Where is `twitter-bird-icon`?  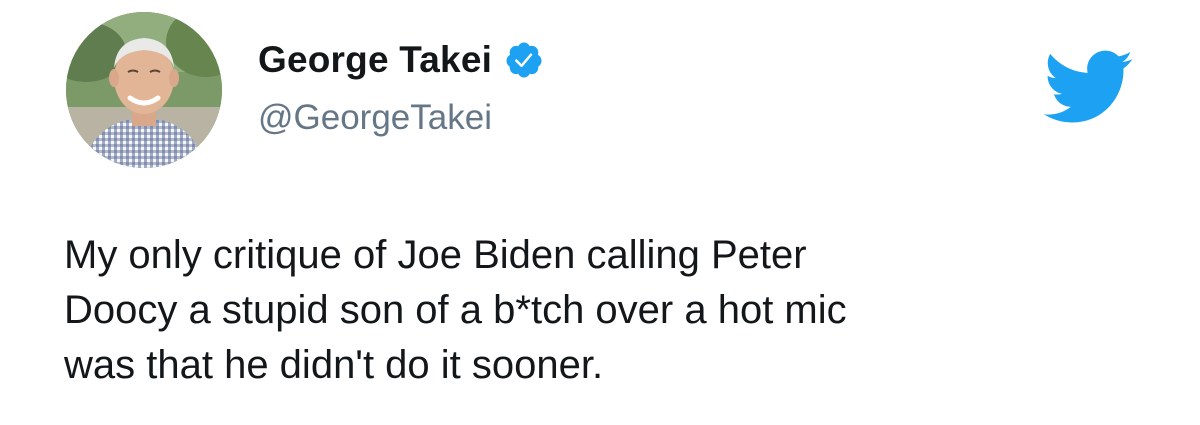 twitter-bird-icon is located at coordinates (1089, 87).